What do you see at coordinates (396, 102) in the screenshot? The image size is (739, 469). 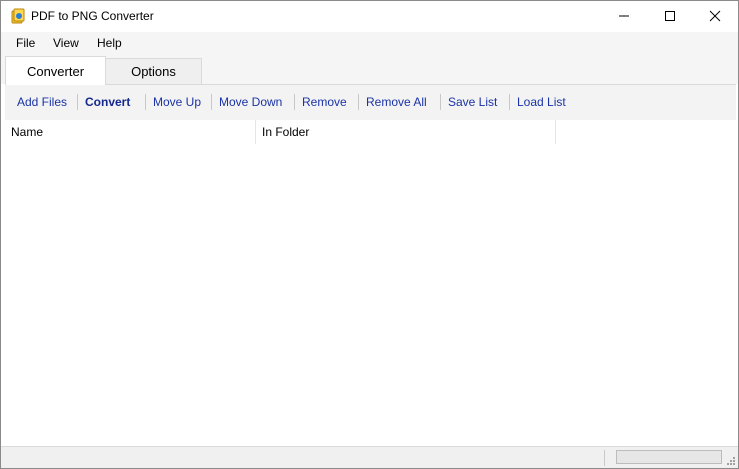 I see `remove-all-button: Remove All` at bounding box center [396, 102].